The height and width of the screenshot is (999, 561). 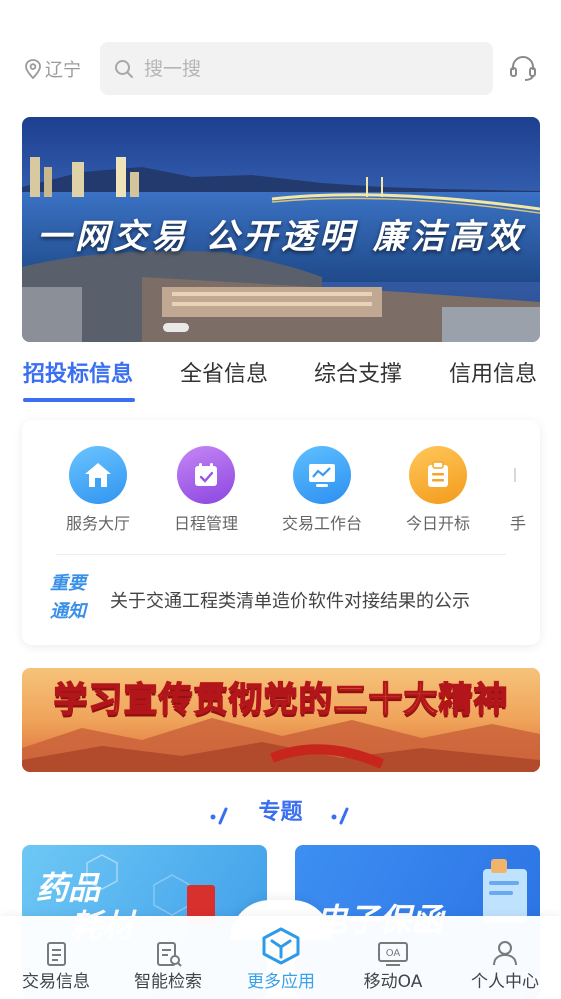 I want to click on promo-banner: 学习宣传贯彻党的二十大精神, so click(x=281, y=720).